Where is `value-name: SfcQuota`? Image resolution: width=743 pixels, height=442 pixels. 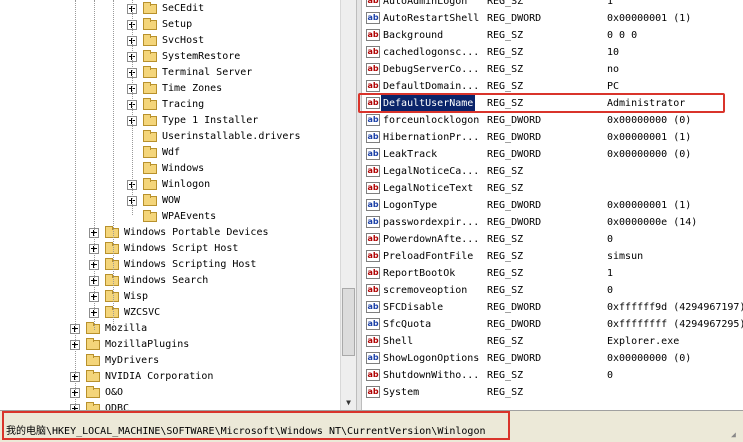
value-name: SfcQuota is located at coordinates (407, 324).